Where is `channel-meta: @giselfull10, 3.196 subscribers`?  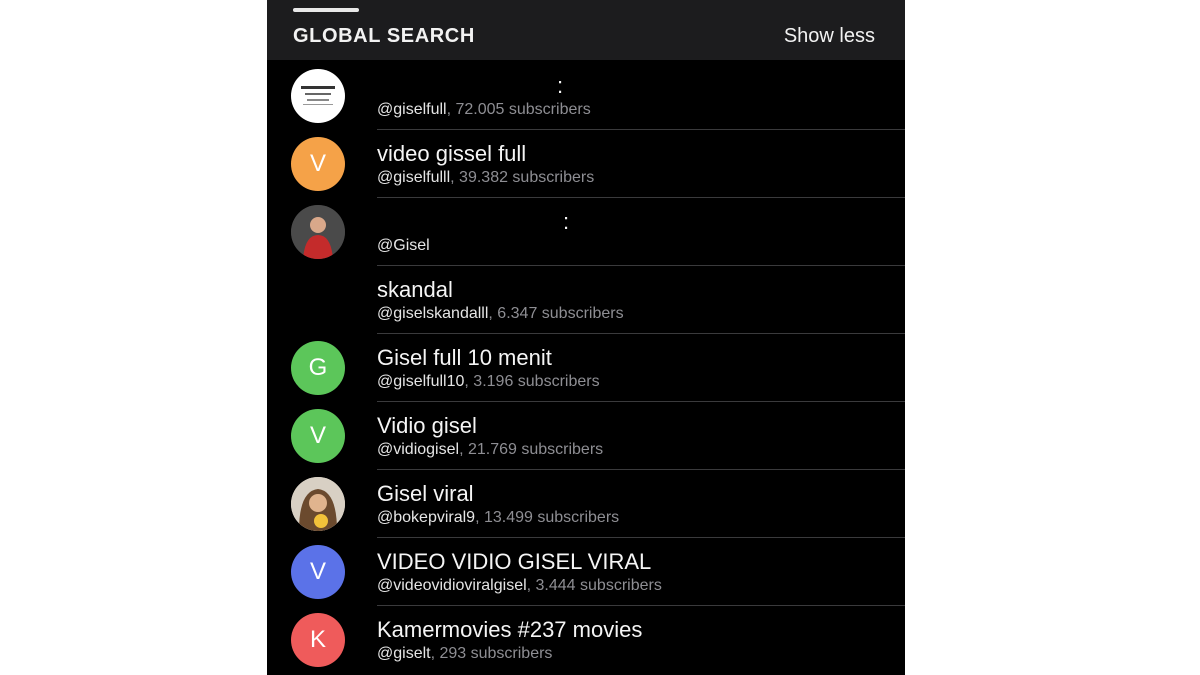 channel-meta: @giselfull10, 3.196 subscribers is located at coordinates (488, 381).